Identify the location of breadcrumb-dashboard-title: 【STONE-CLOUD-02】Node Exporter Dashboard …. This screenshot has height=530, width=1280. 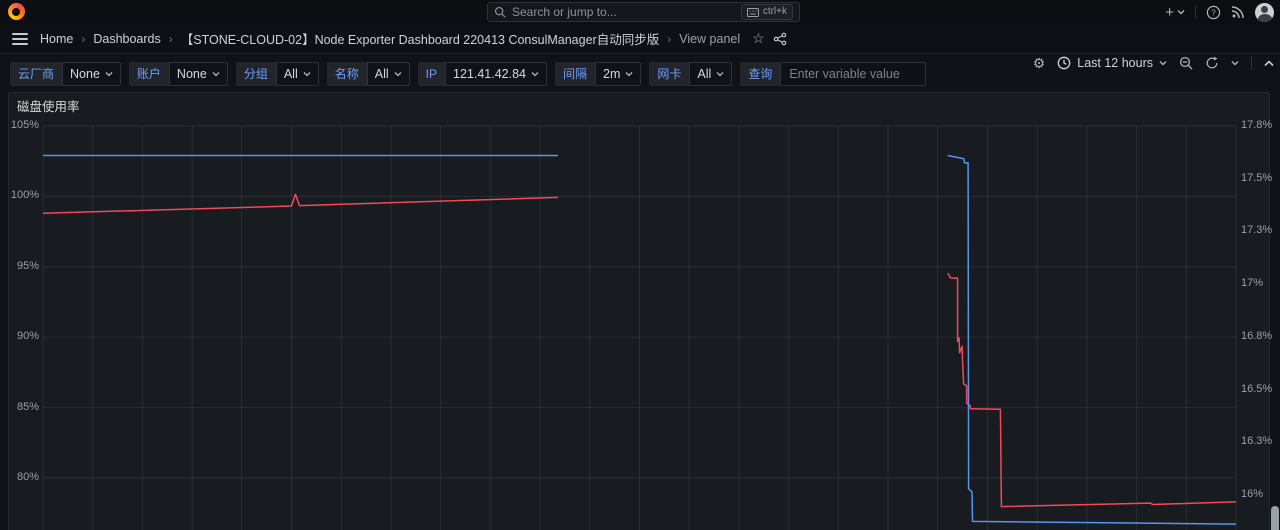
(420, 38).